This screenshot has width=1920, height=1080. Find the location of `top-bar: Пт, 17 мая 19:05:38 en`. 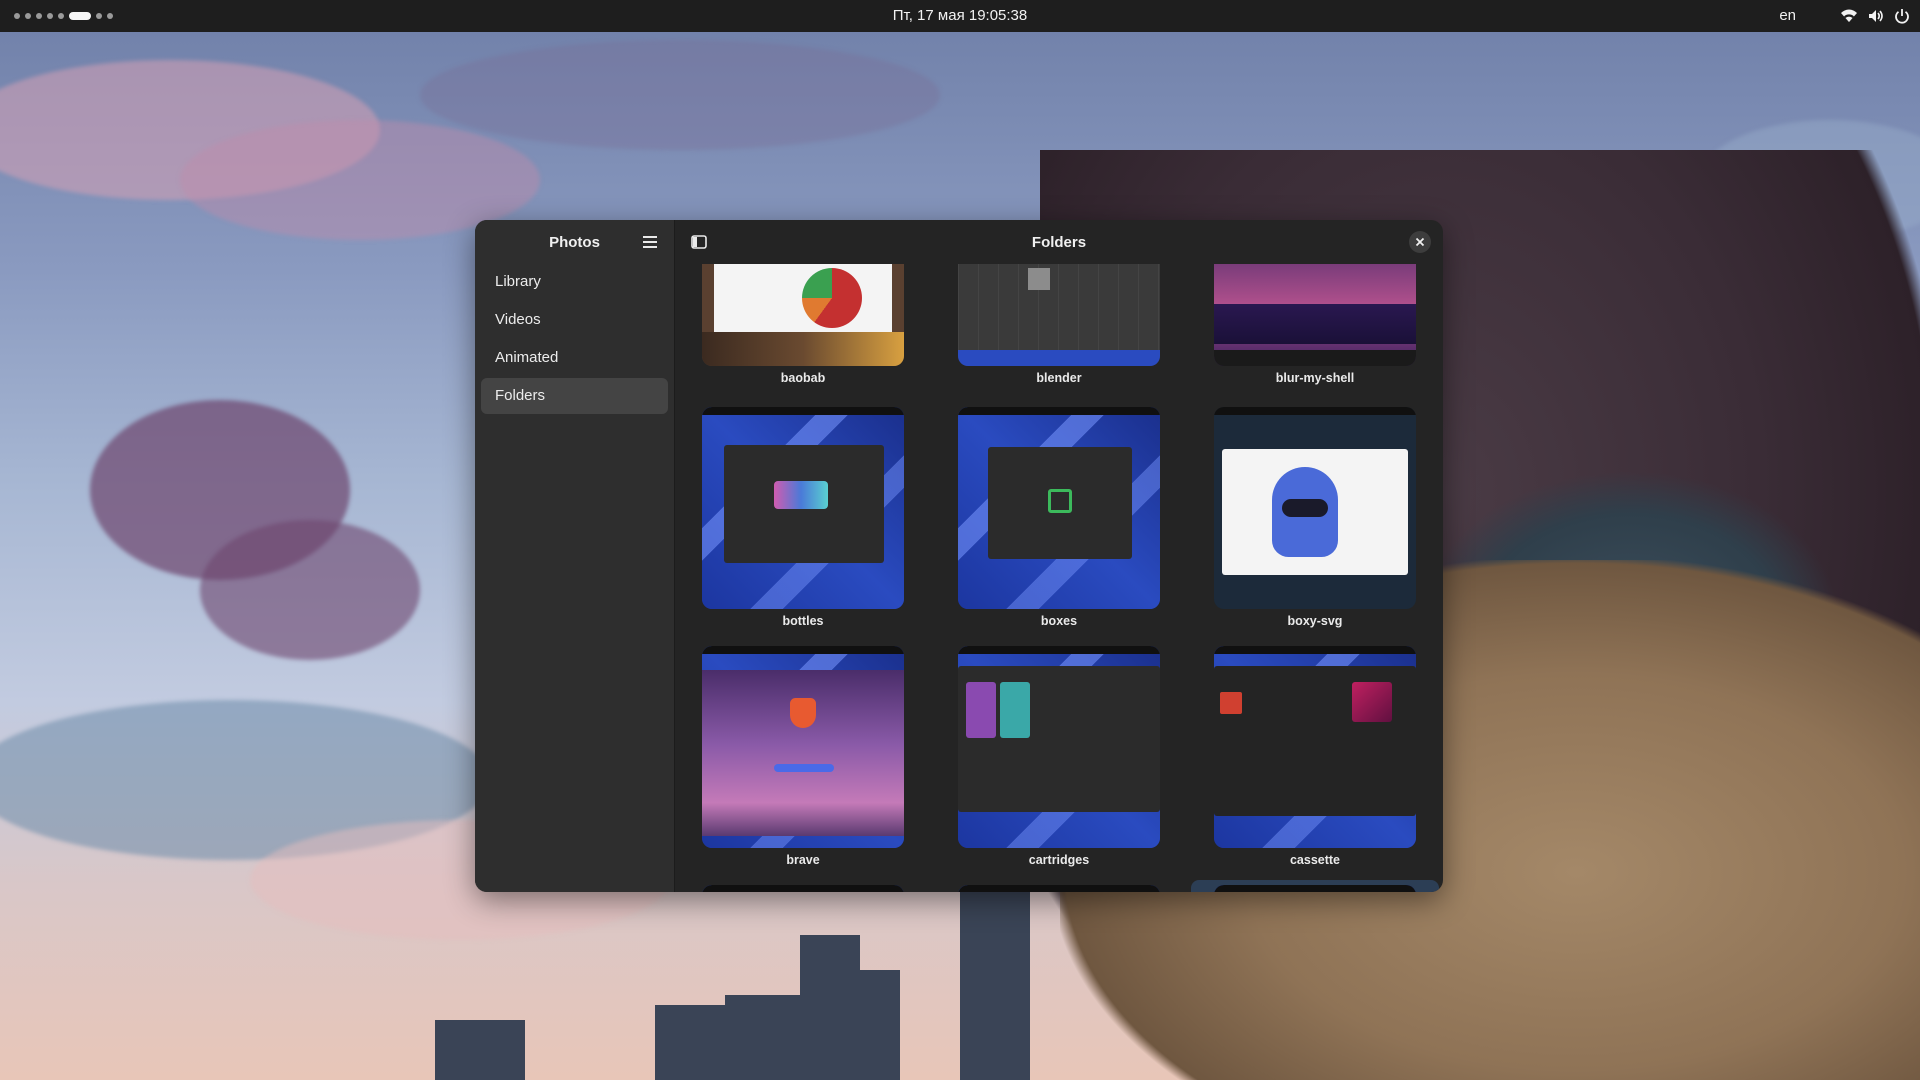

top-bar: Пт, 17 мая 19:05:38 en is located at coordinates (960, 16).